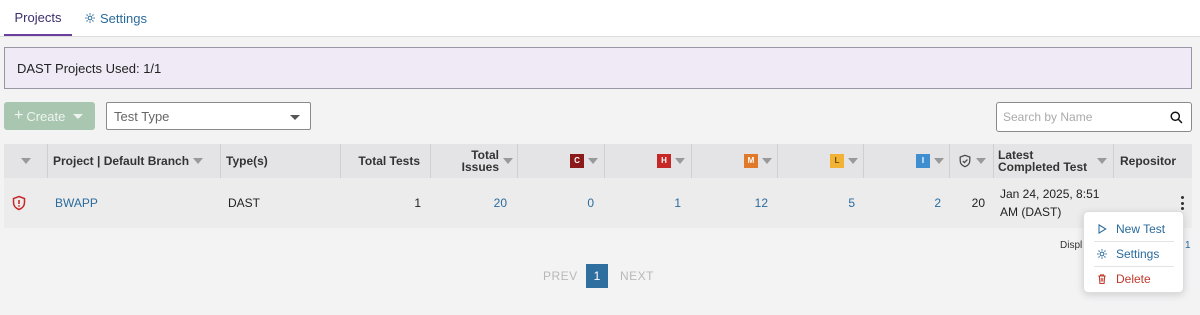 The image size is (1200, 315). Describe the element at coordinates (1043, 167) in the screenshot. I see `latest-test-header-line2: Completed Test` at that location.